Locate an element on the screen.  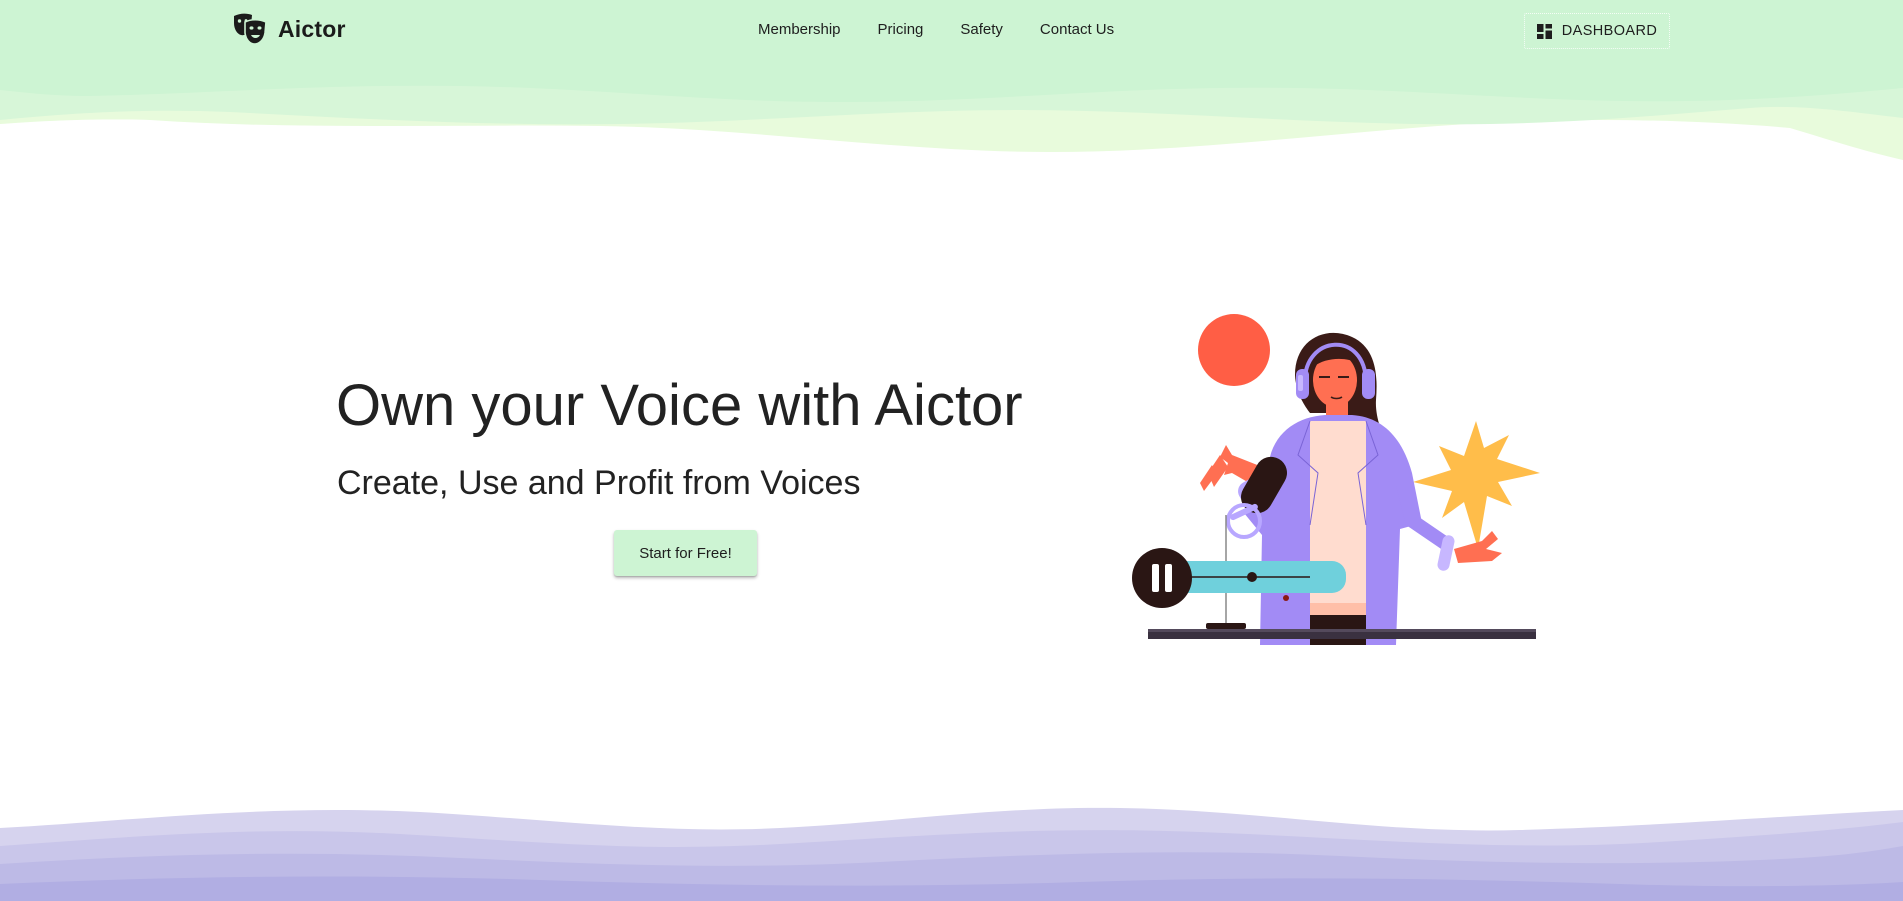
nav-link-pricing: Pricing is located at coordinates (901, 29).